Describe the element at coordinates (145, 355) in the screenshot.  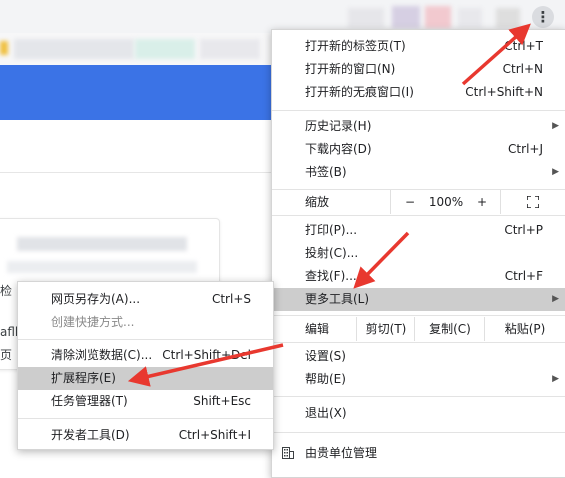
I see `clear-browsing-data-item: 清除浏览数据(C)... Ctrl+Shift+Del` at that location.